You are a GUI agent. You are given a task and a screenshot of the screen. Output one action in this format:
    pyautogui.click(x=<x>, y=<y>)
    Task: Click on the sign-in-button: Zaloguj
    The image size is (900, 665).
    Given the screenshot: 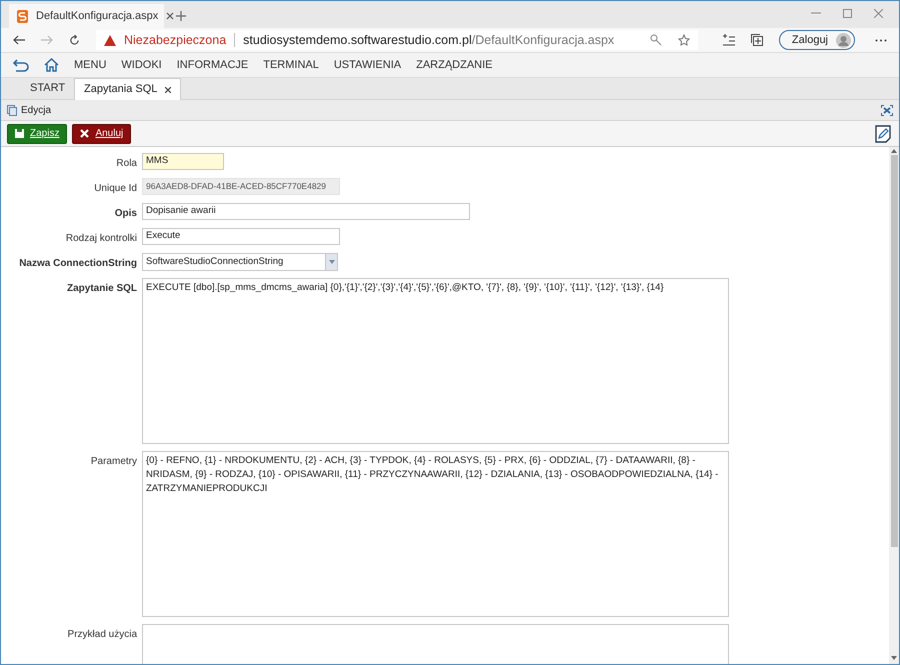 What is the action you would take?
    pyautogui.click(x=816, y=40)
    